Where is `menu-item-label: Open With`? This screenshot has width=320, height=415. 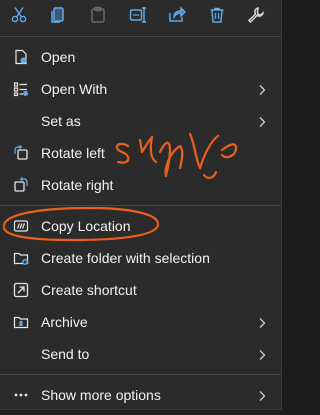 menu-item-label: Open With is located at coordinates (74, 89).